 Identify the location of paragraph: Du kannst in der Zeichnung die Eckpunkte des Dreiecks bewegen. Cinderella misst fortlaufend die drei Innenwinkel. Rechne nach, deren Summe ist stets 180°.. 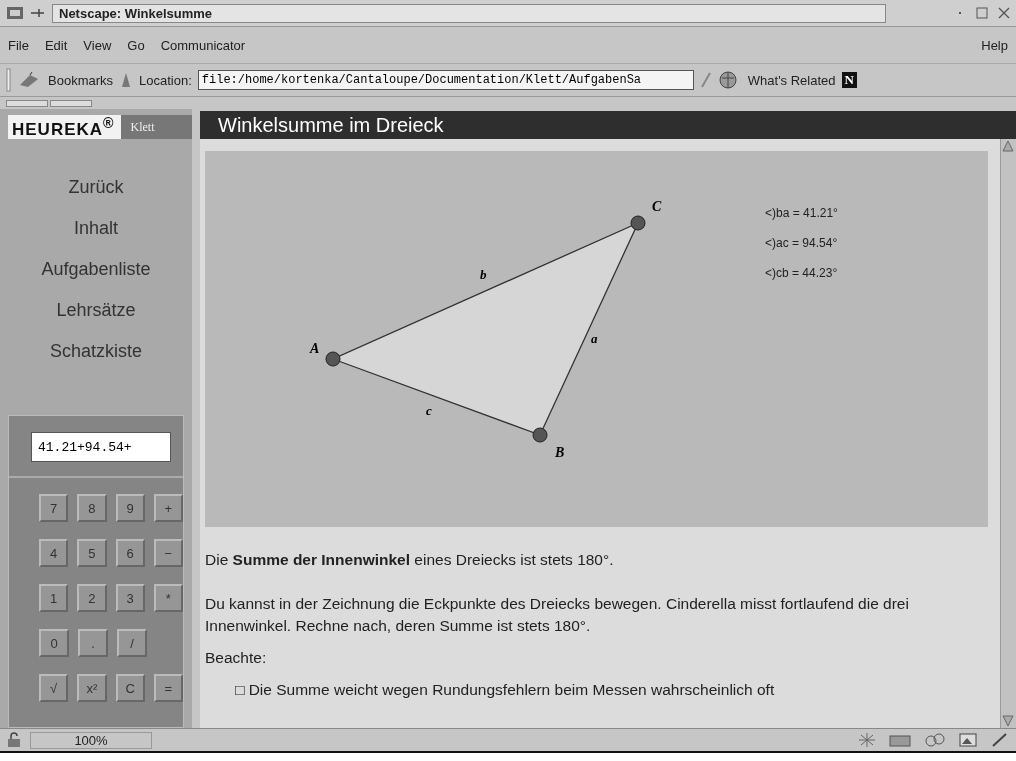
(557, 615).